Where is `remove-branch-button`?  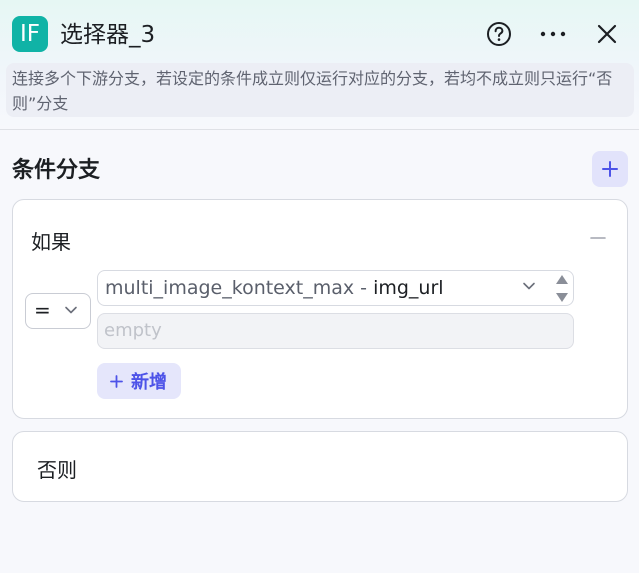 remove-branch-button is located at coordinates (598, 238).